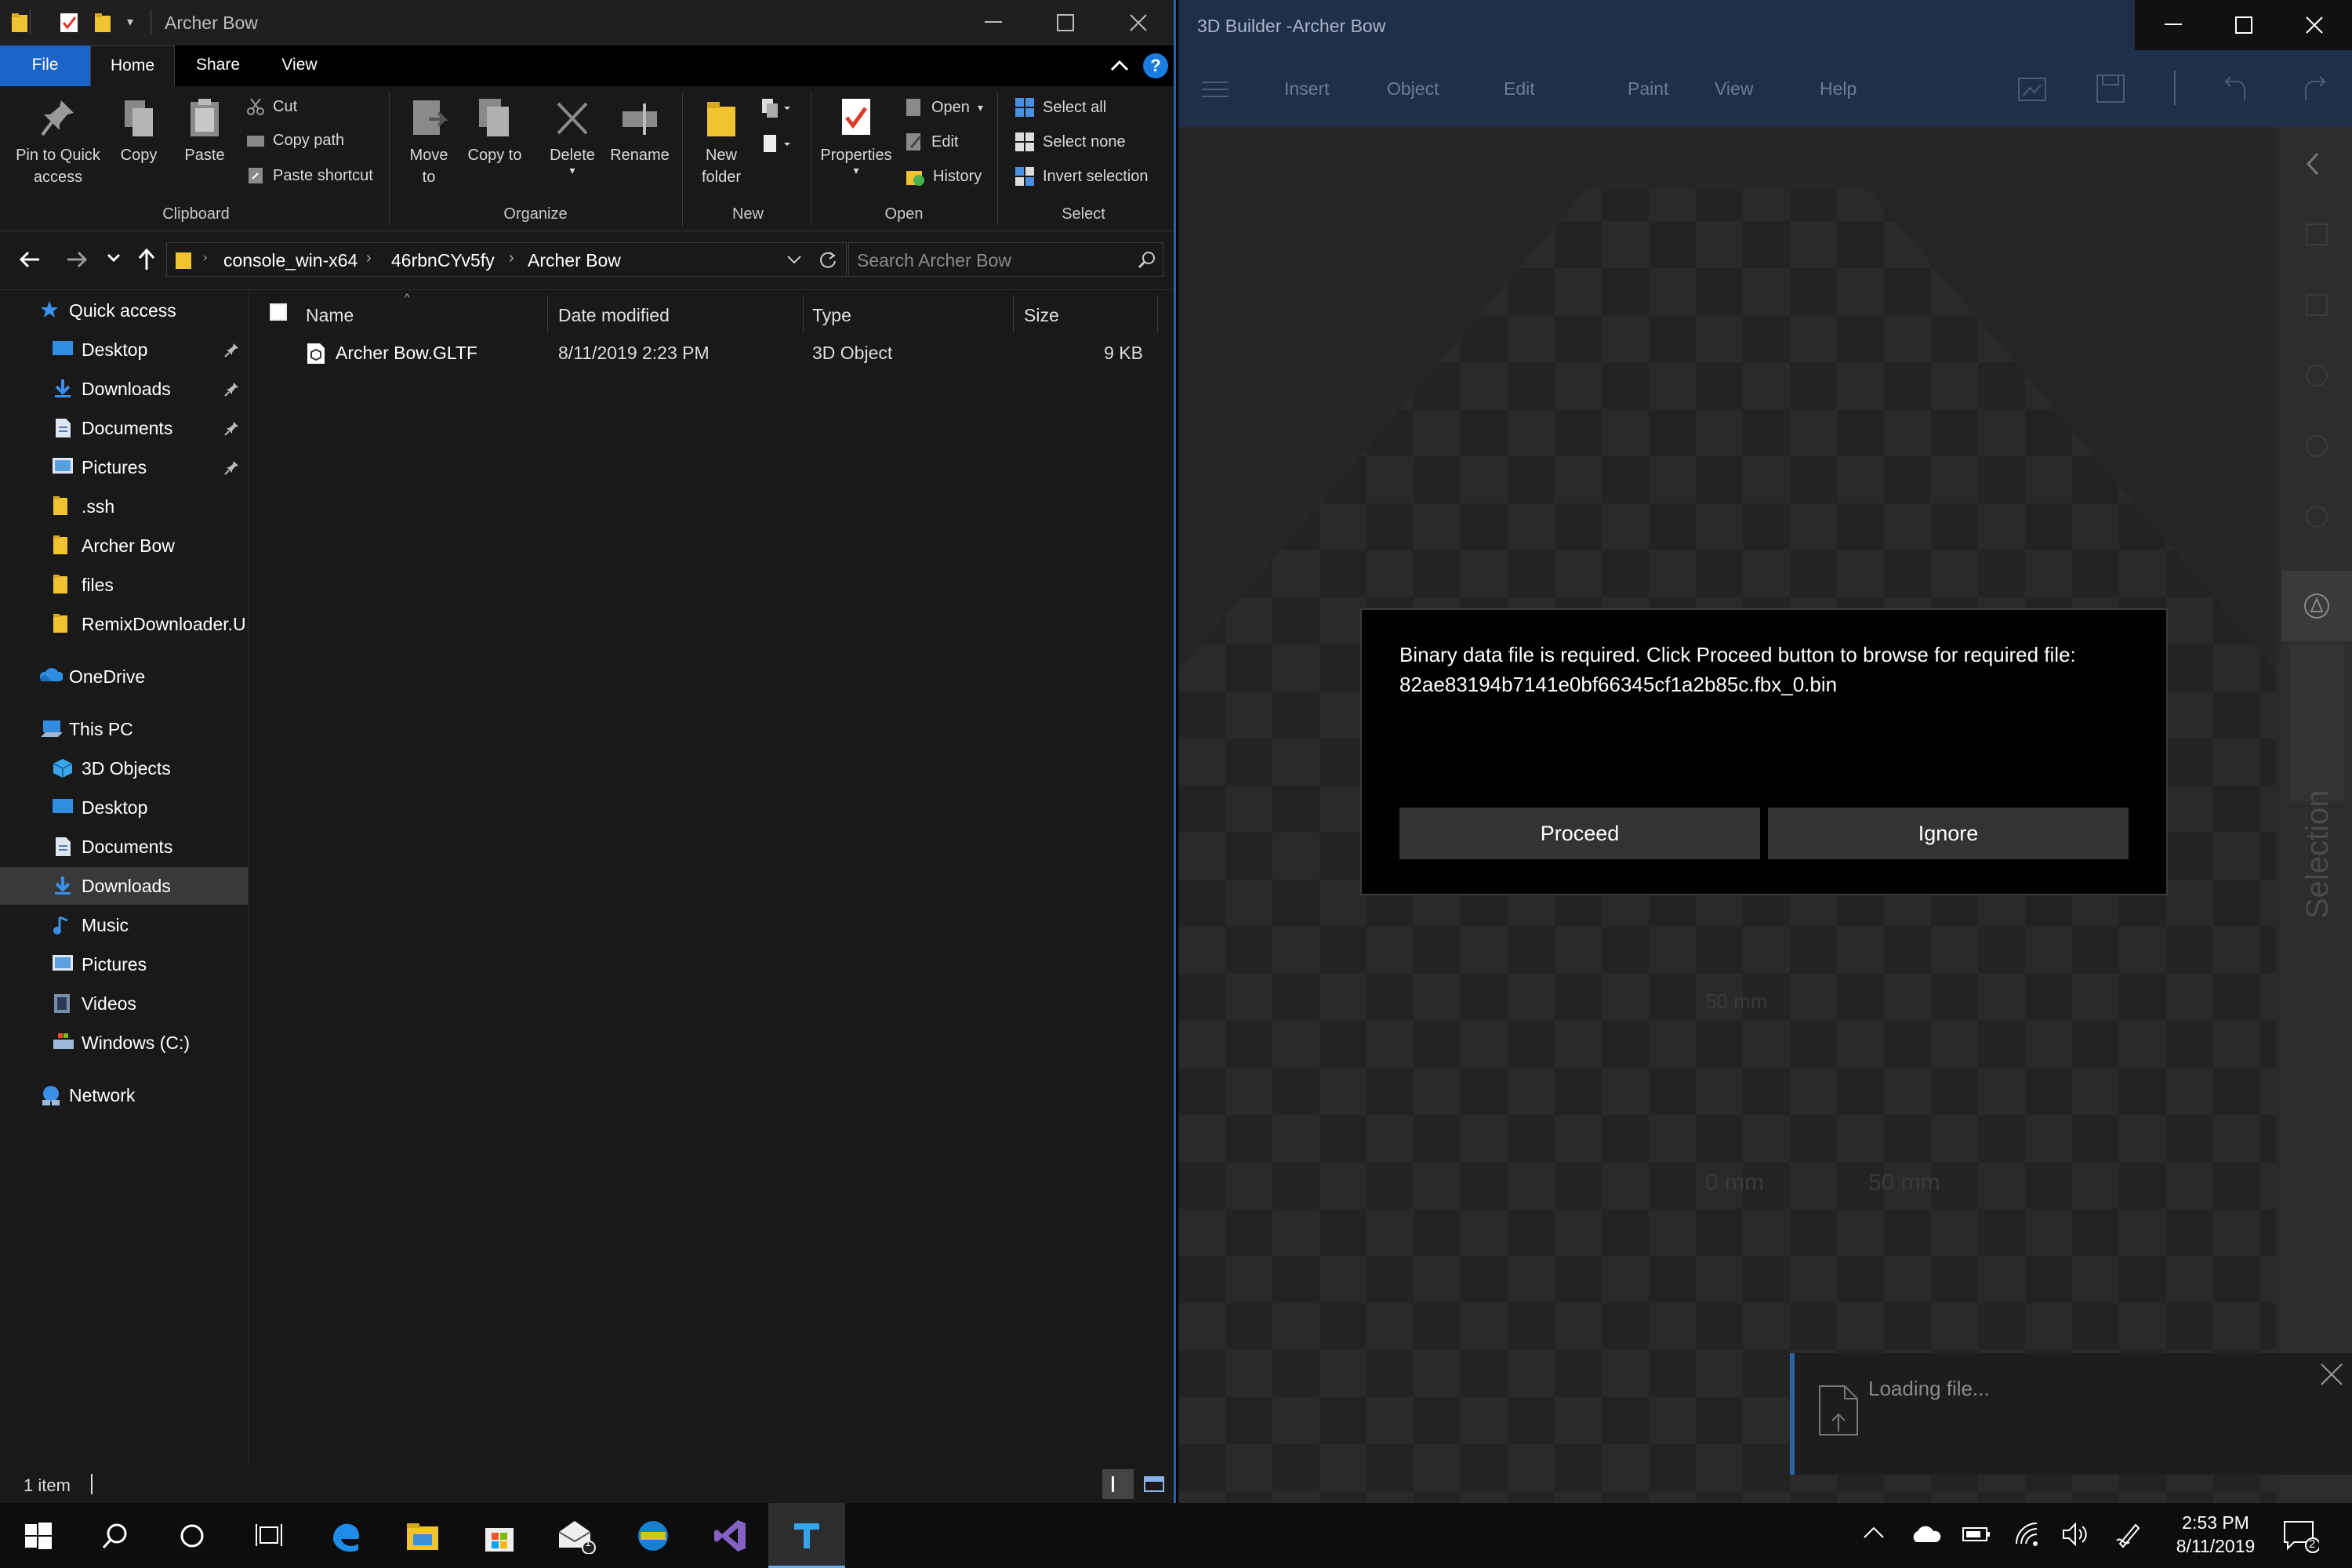 This screenshot has width=2352, height=1568. I want to click on properties-button: Properties ▾, so click(856, 136).